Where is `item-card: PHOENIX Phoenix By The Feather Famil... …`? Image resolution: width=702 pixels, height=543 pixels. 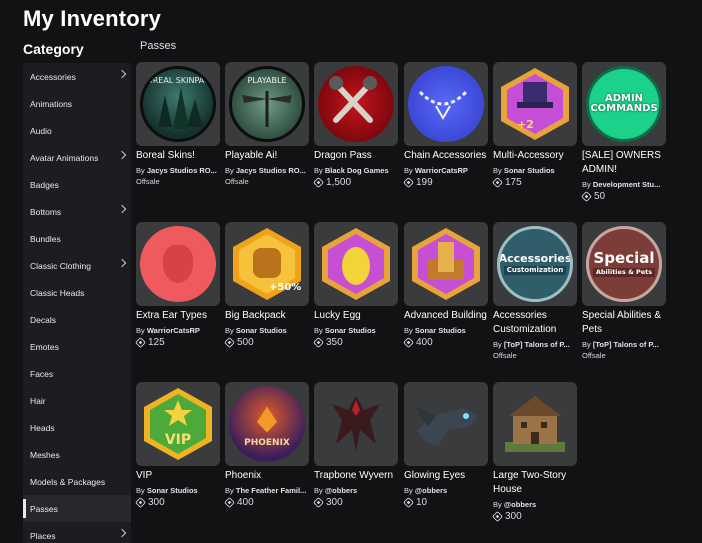
item-card: PHOENIX Phoenix By The Feather Famil... … is located at coordinates (267, 445).